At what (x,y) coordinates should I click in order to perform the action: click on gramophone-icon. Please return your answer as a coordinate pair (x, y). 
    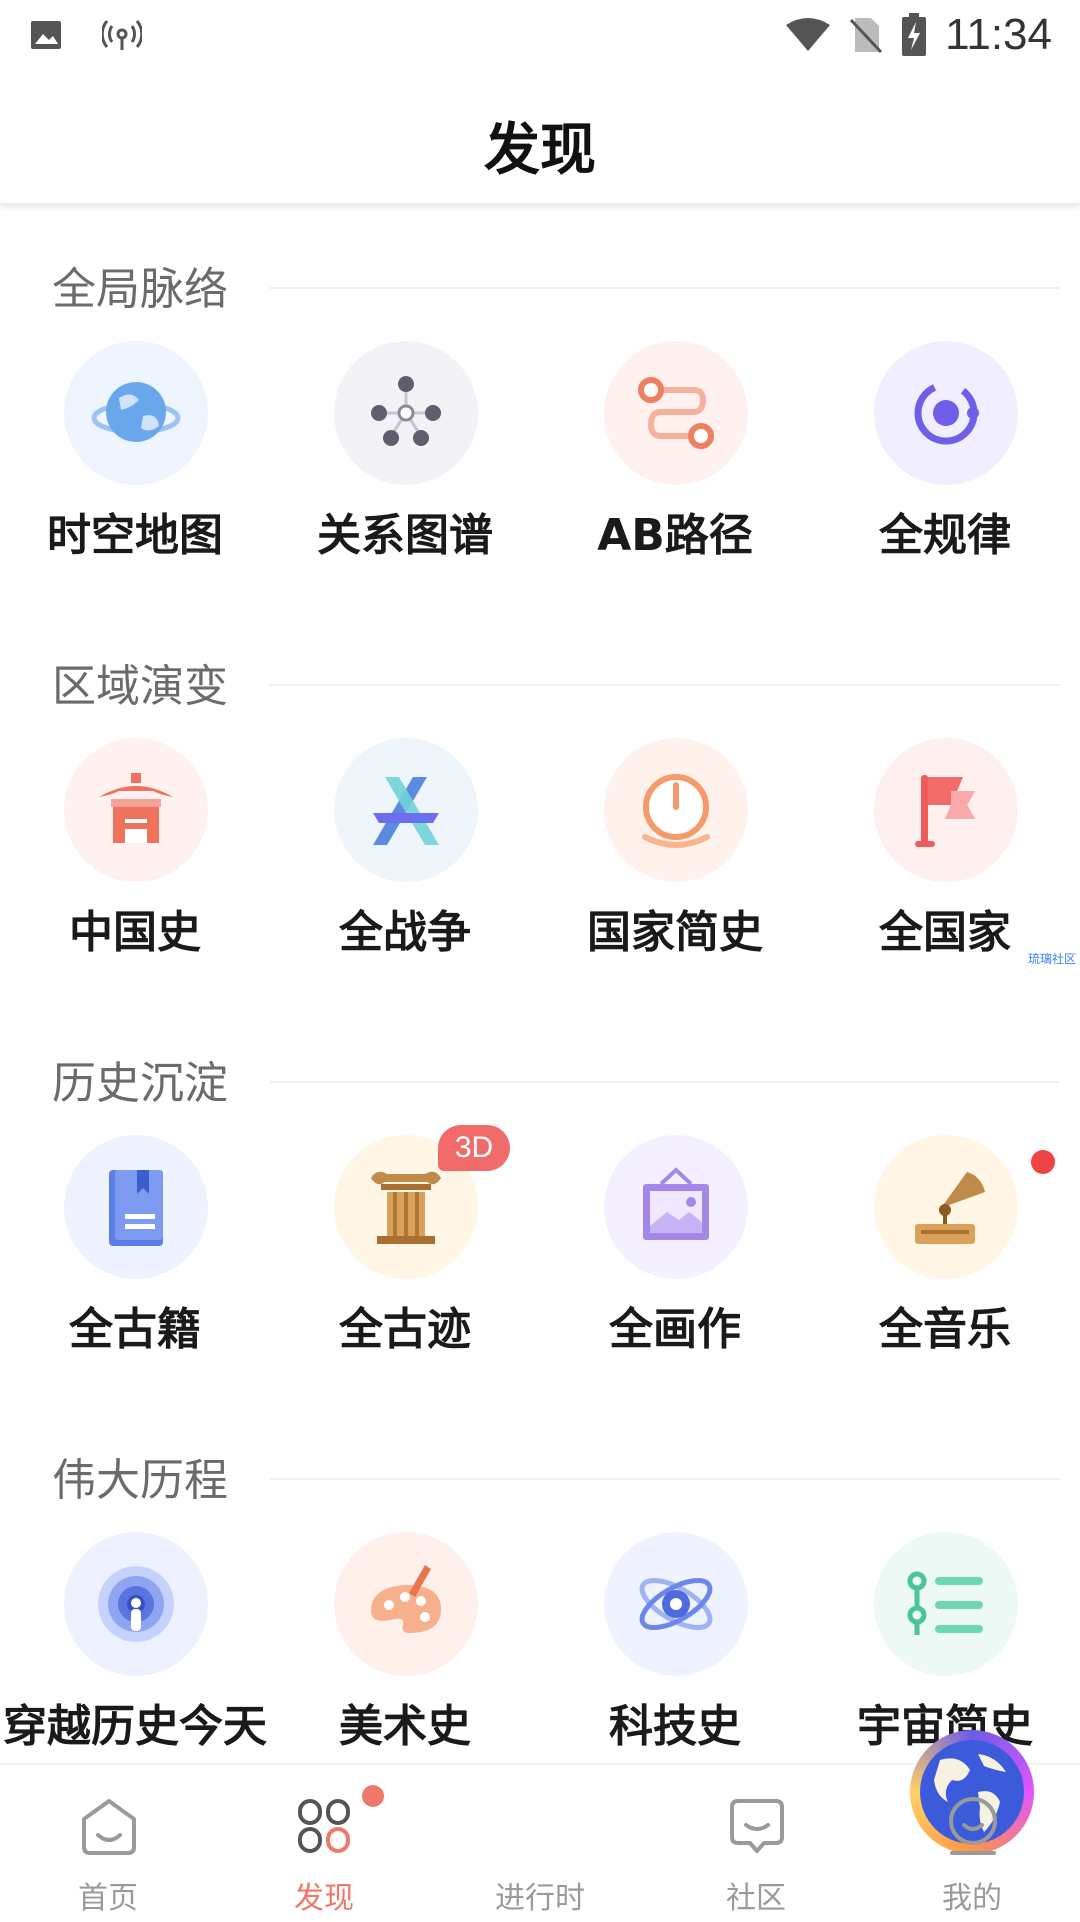
    Looking at the image, I should click on (946, 1207).